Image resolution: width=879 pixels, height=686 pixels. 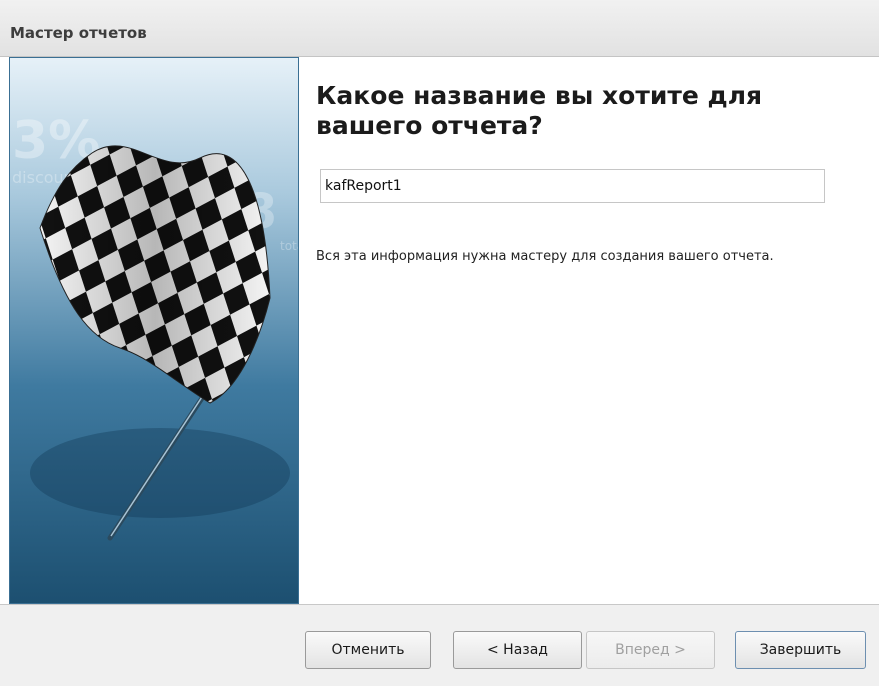 What do you see at coordinates (800, 650) in the screenshot?
I see `finish-button: Завершить` at bounding box center [800, 650].